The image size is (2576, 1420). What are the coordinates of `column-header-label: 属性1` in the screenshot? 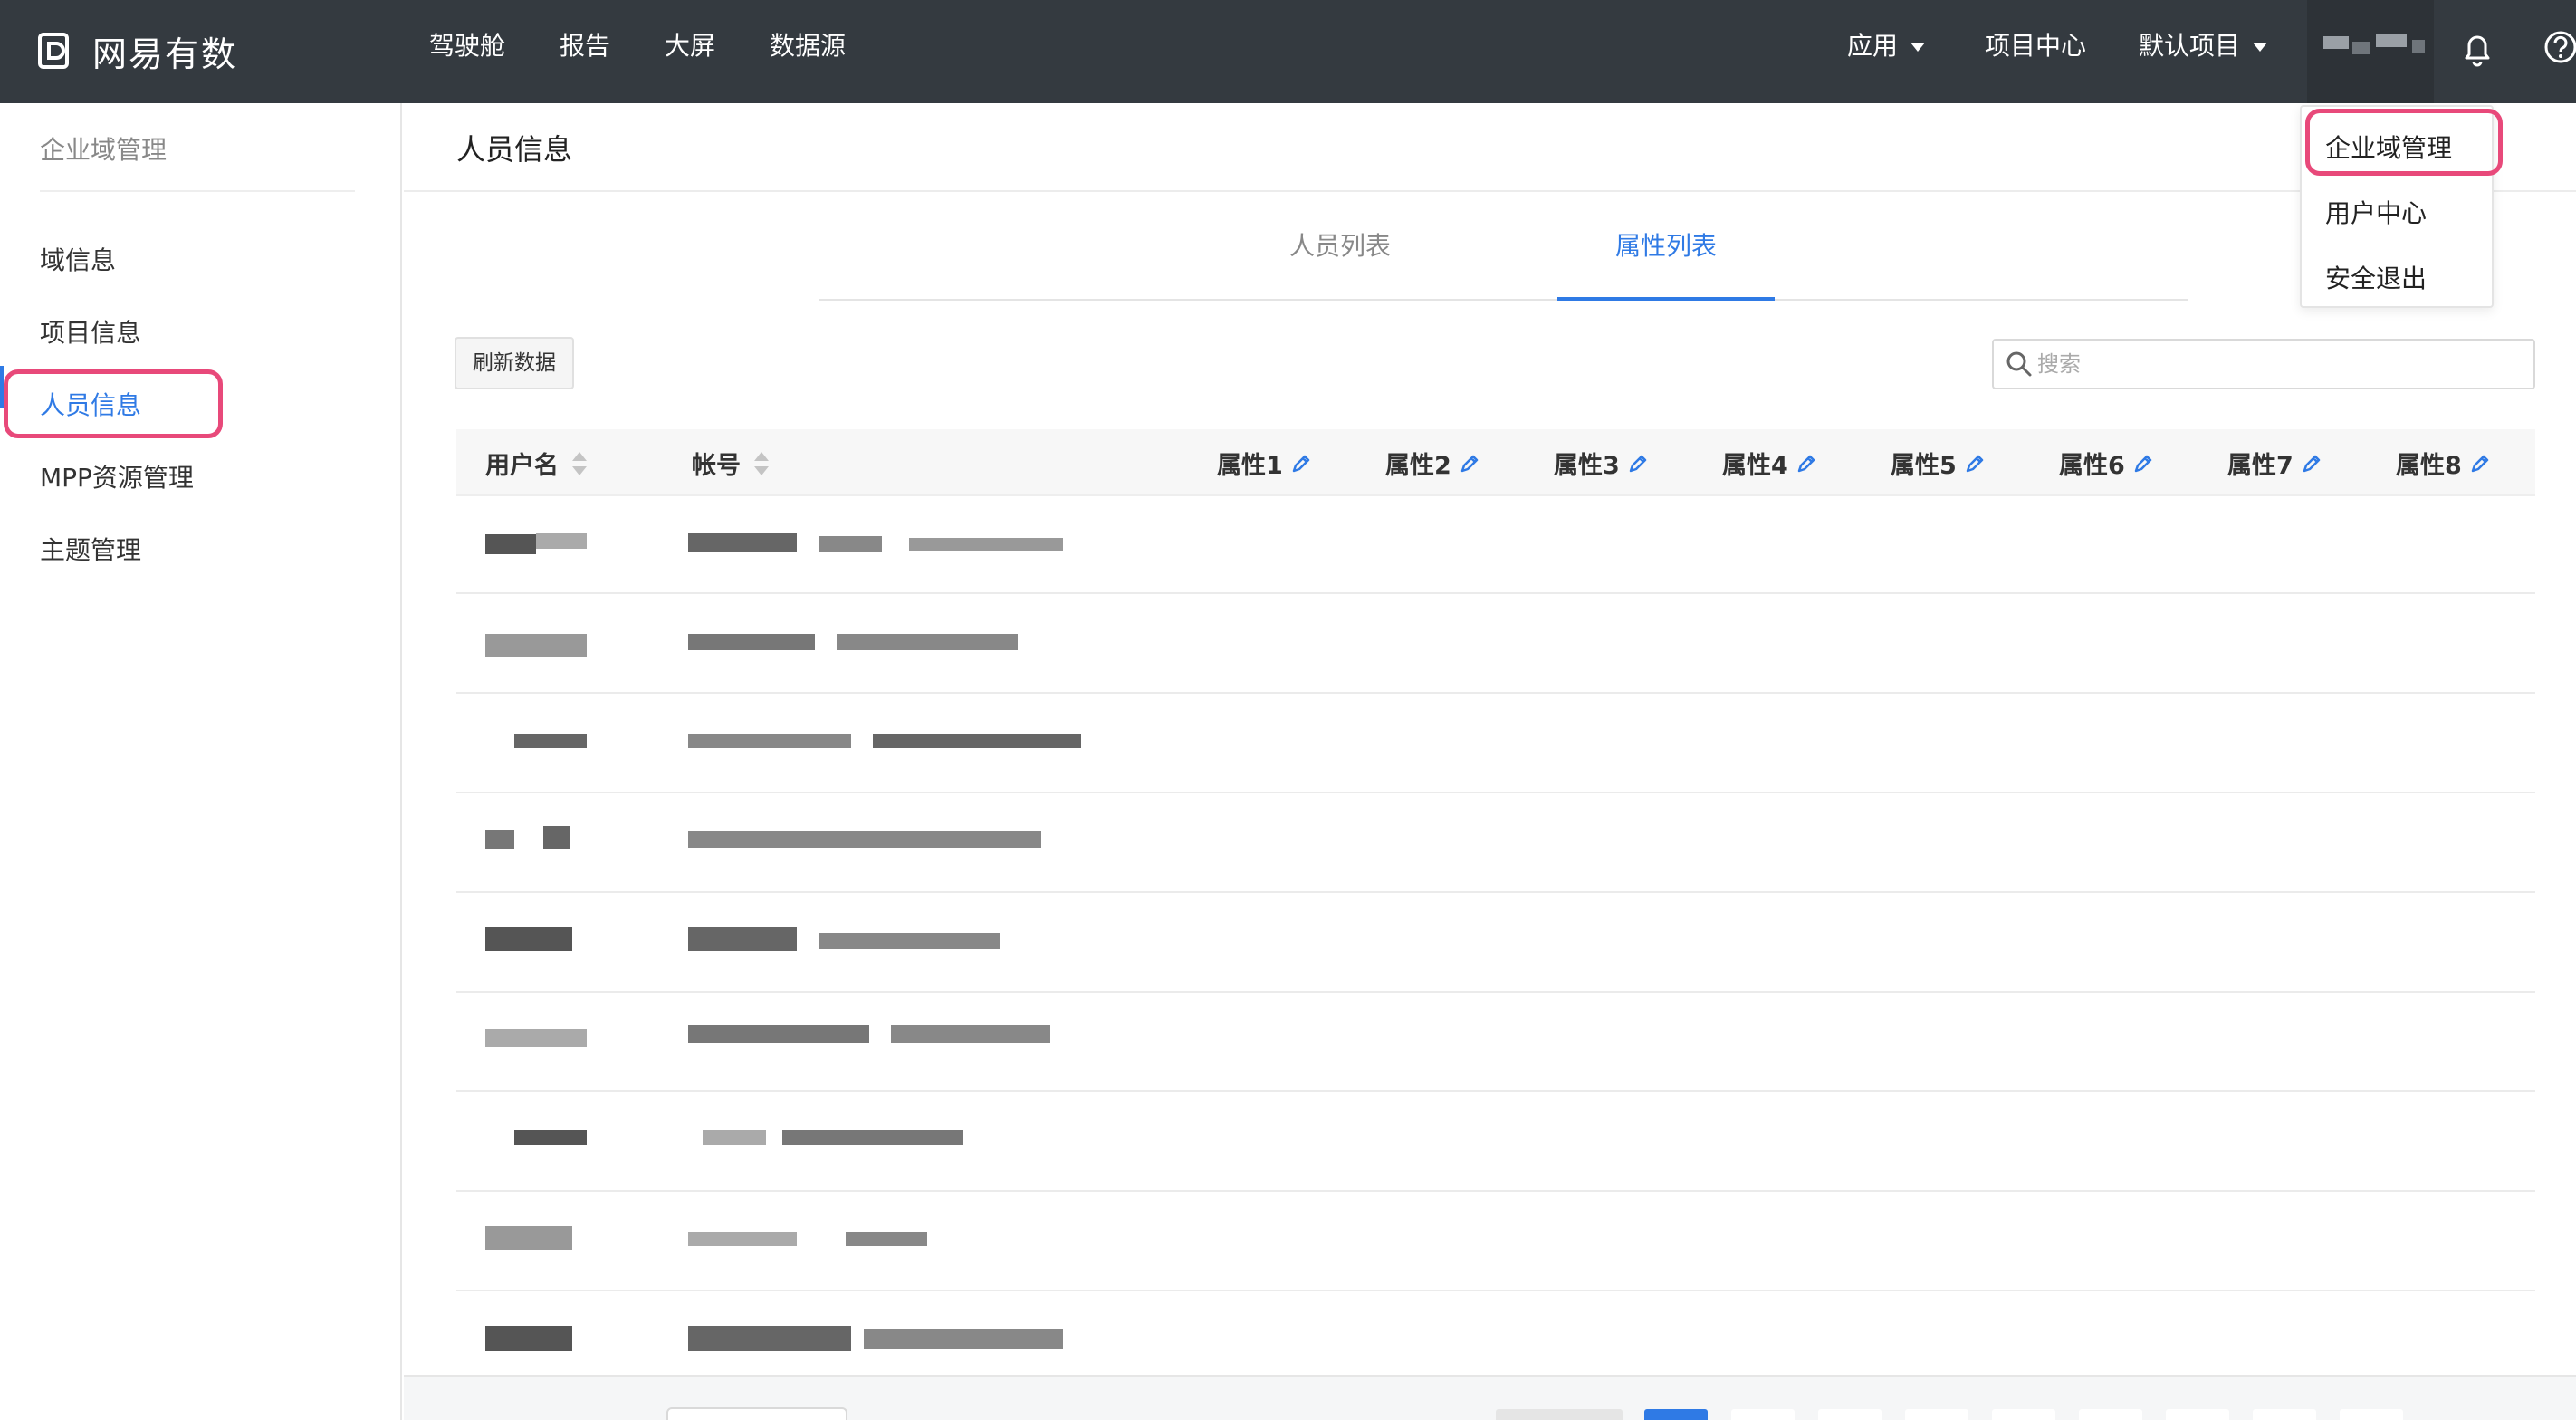 It's located at (1250, 466).